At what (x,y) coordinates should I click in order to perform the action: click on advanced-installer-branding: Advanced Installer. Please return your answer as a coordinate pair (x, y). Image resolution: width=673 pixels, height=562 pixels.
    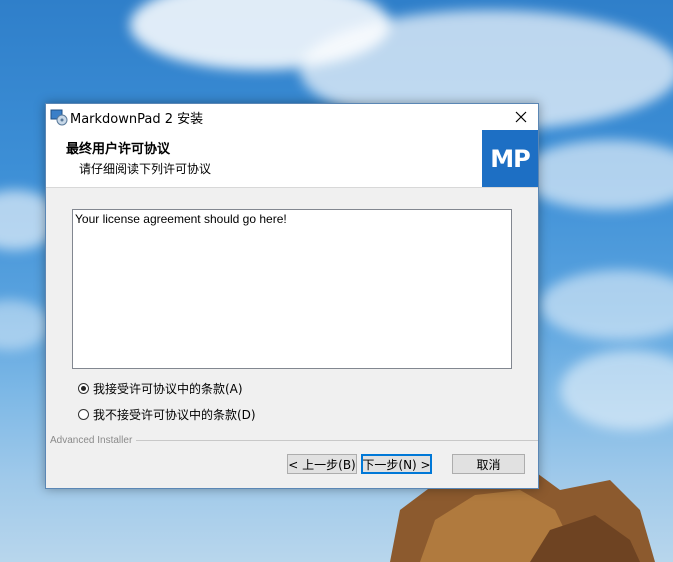
    Looking at the image, I should click on (294, 440).